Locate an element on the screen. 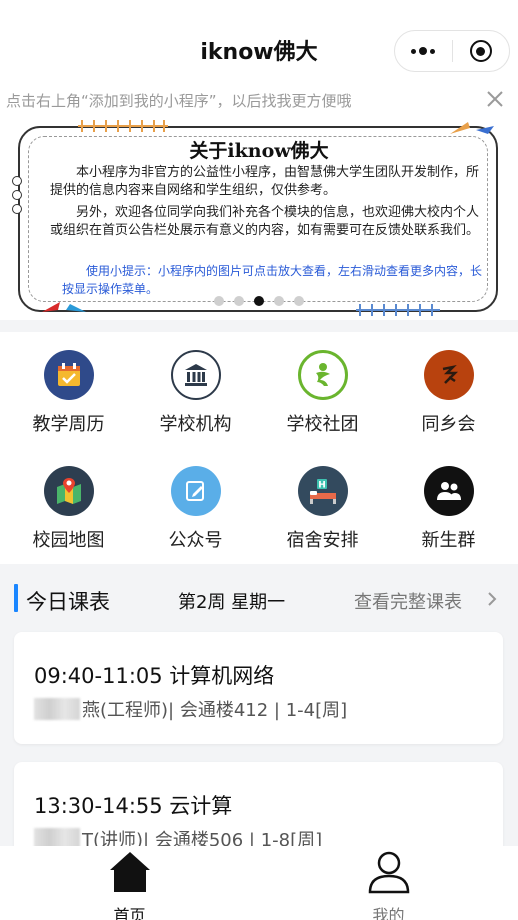 The width and height of the screenshot is (518, 920). group-icon is located at coordinates (448, 491).